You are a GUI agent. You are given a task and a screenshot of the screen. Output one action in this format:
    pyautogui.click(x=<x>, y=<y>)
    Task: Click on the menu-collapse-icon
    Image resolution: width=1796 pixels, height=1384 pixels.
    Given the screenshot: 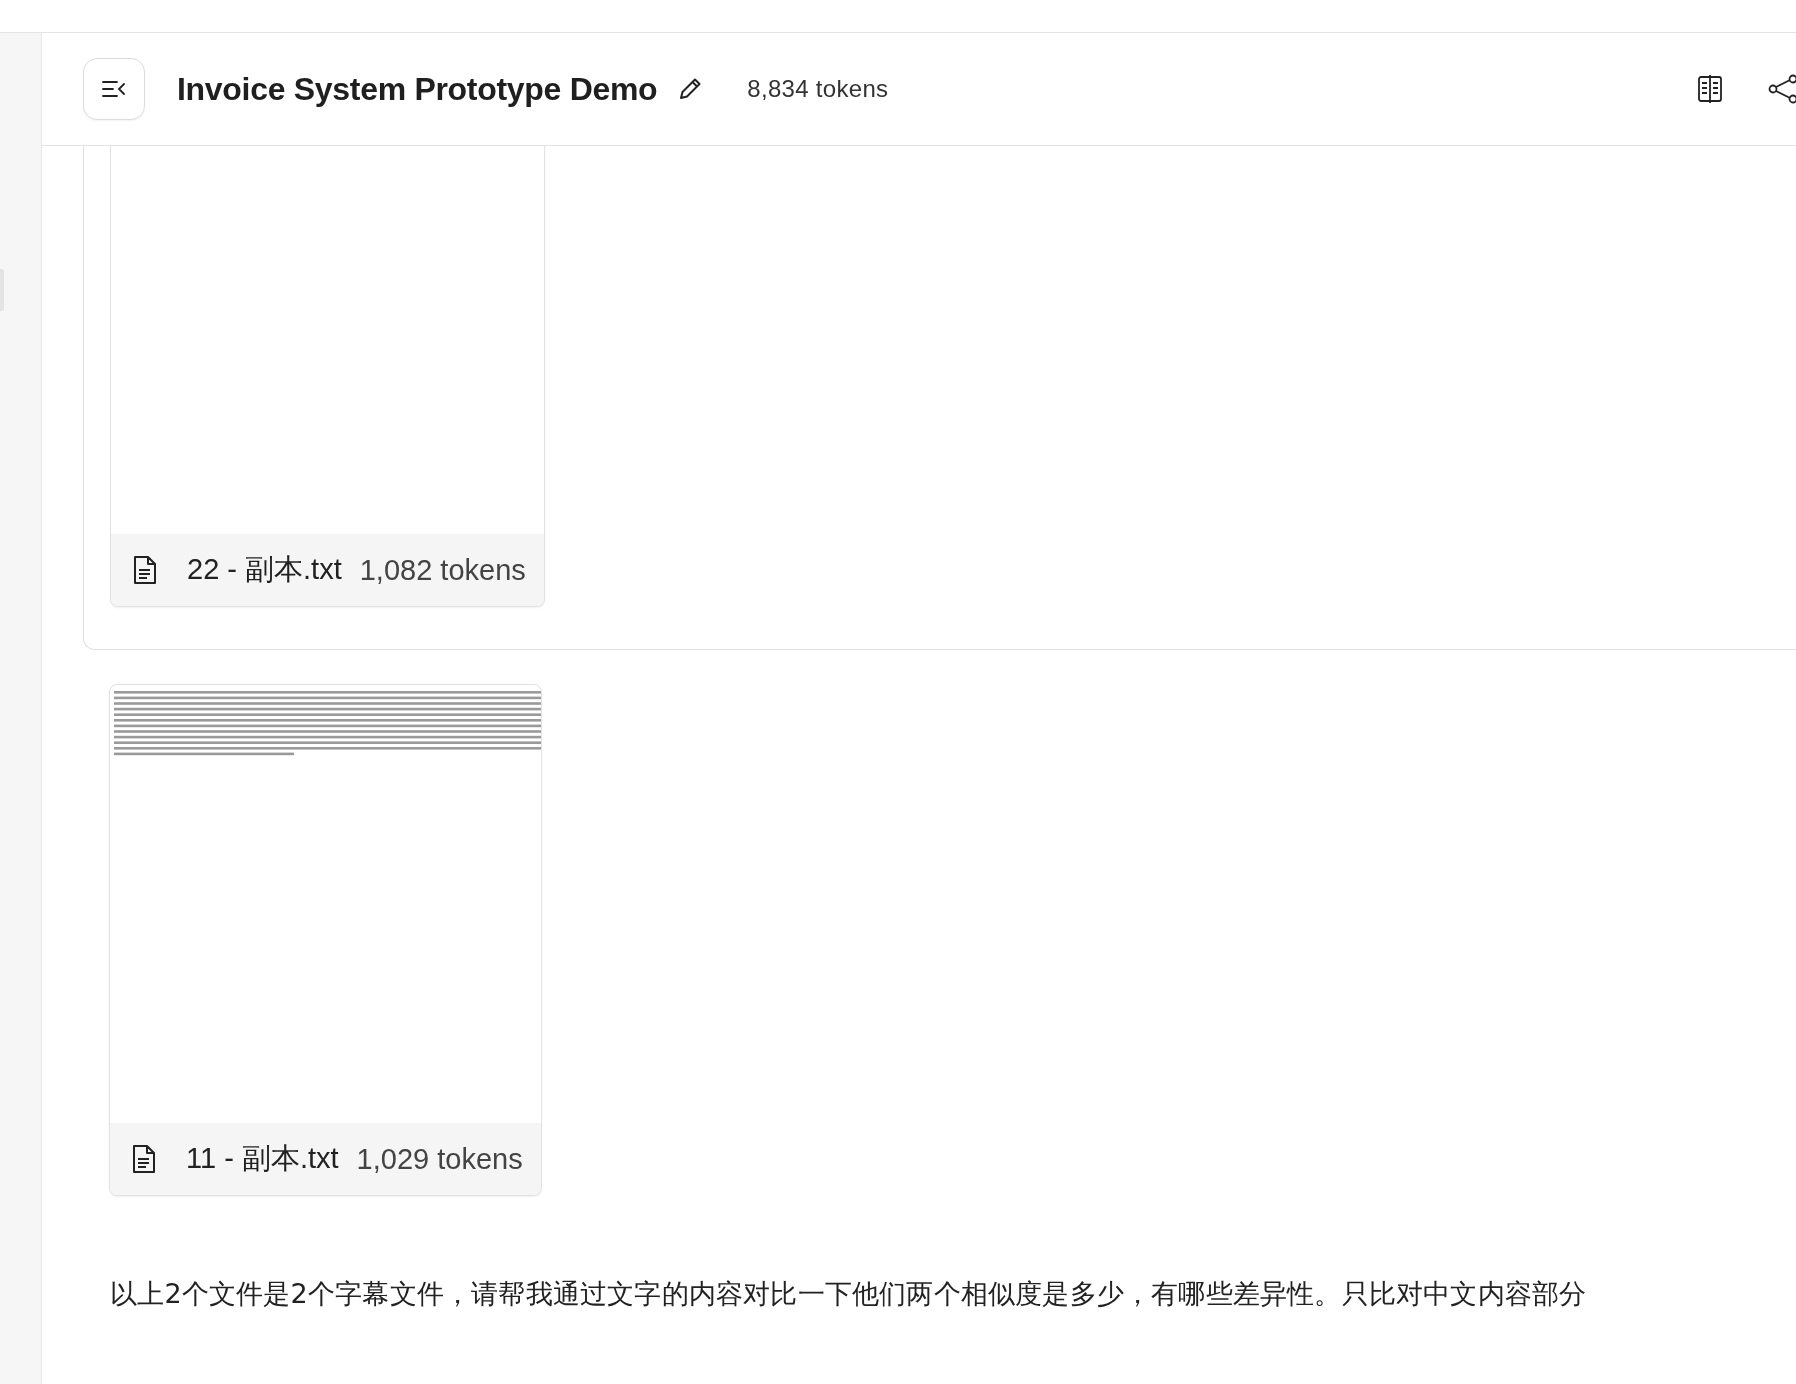 What is the action you would take?
    pyautogui.click(x=114, y=89)
    